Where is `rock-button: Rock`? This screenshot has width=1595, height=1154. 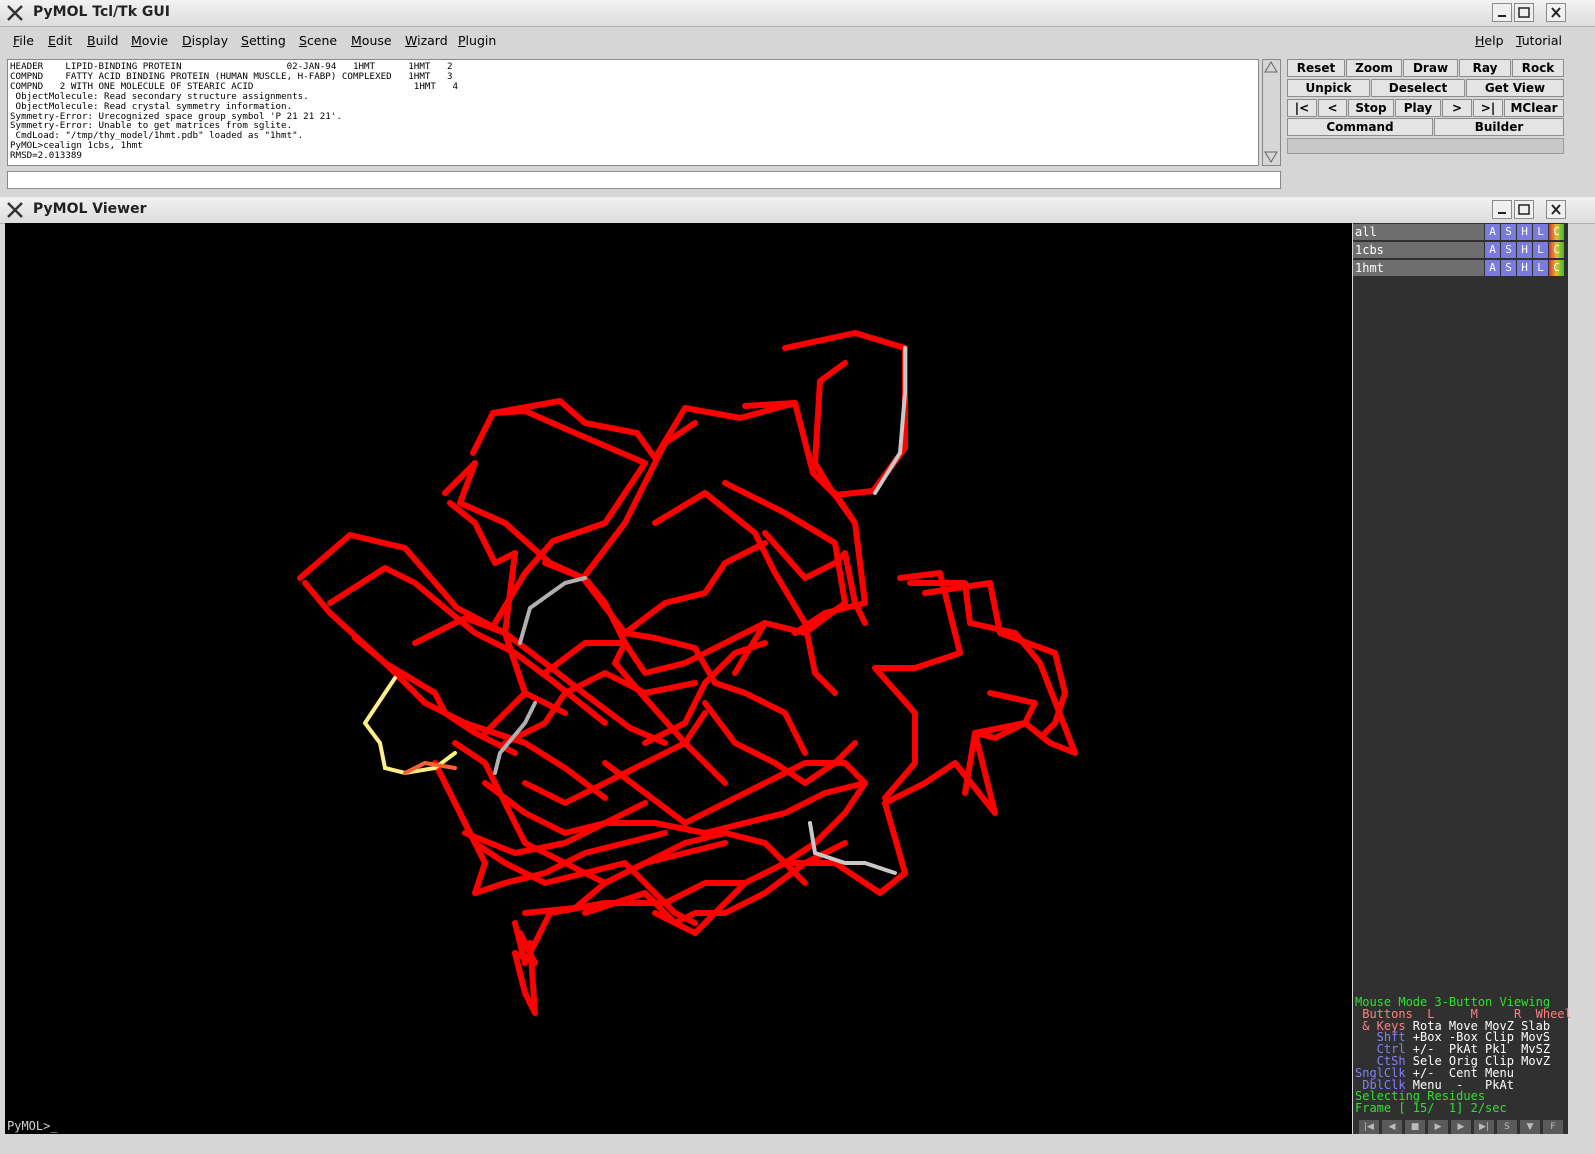
rock-button: Rock is located at coordinates (1538, 68).